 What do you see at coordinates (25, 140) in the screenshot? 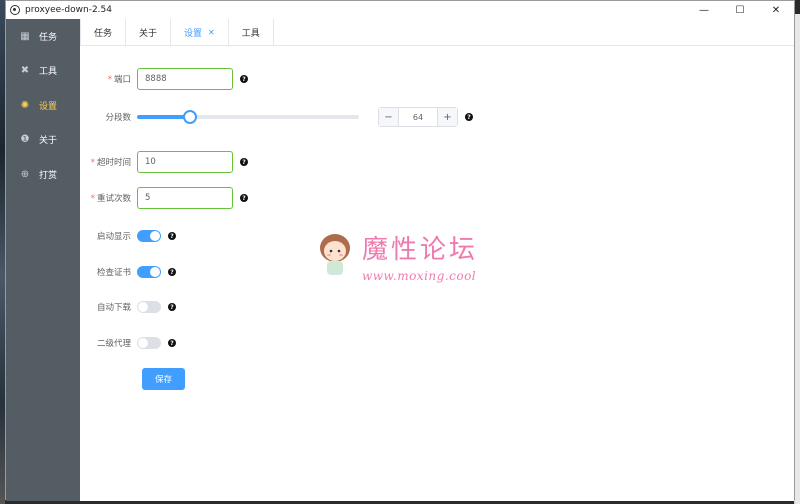
I see `info-icon: ❶` at bounding box center [25, 140].